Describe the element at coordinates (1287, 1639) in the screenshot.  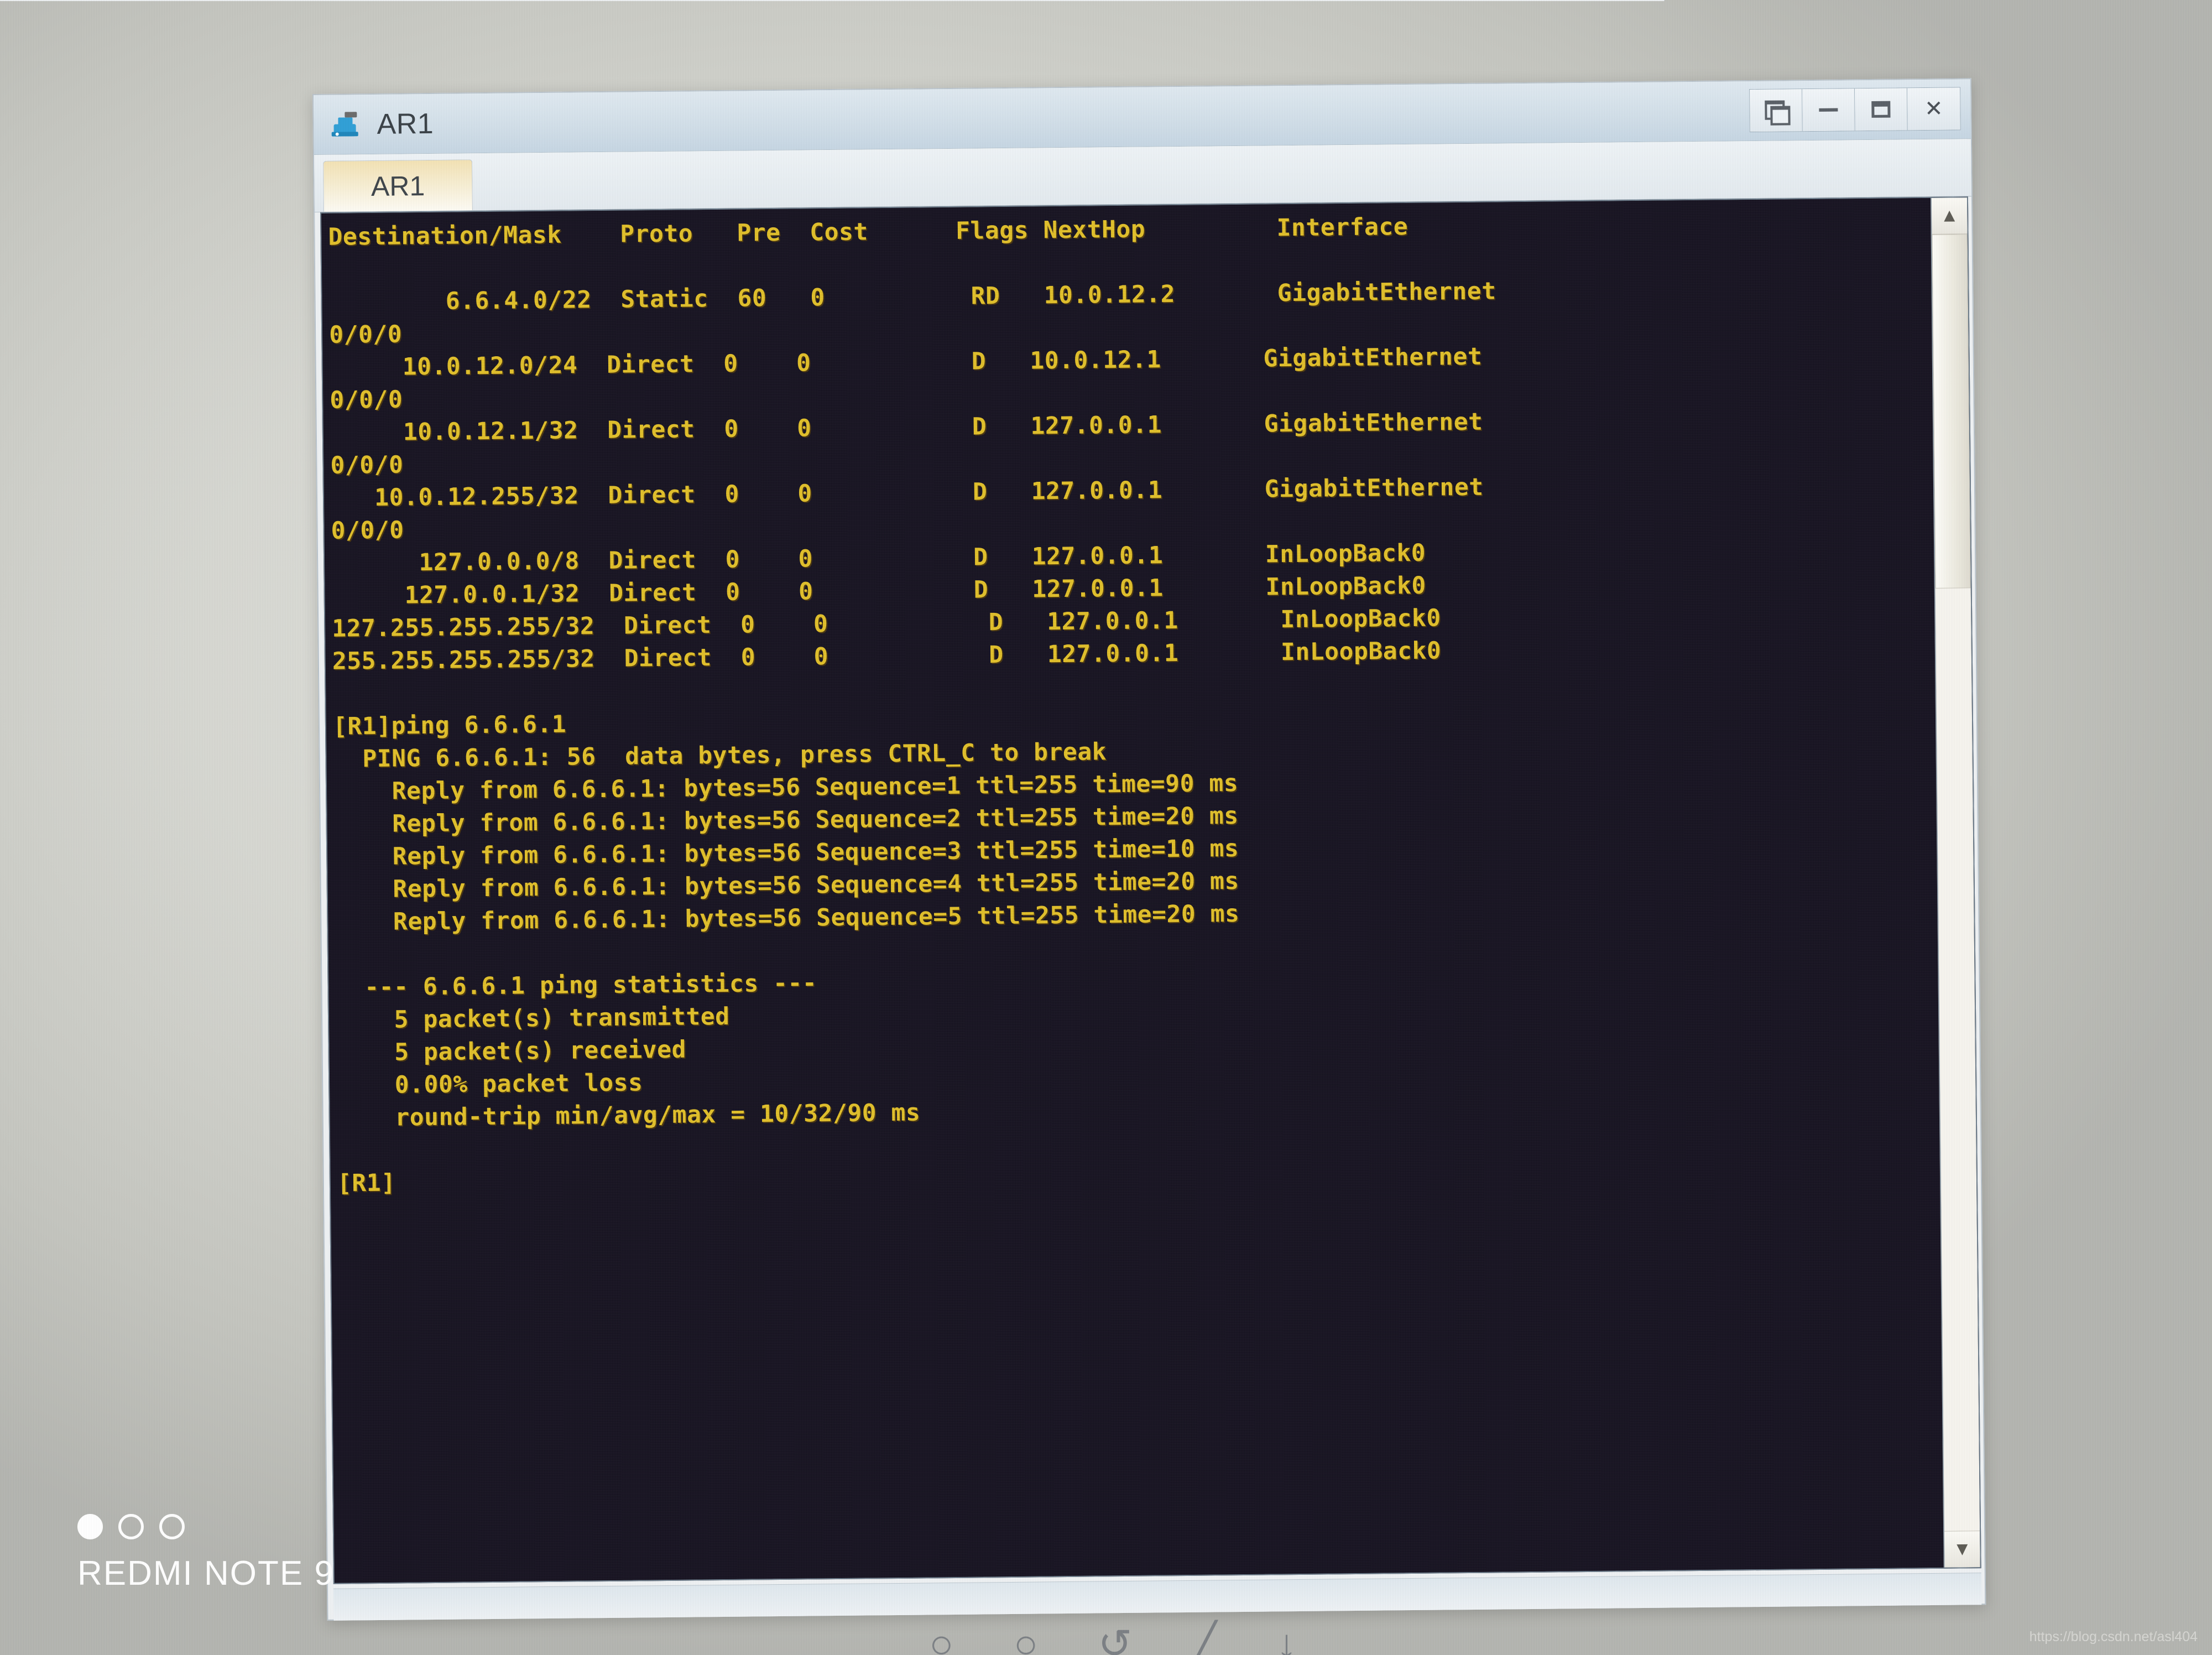
I see `download-icon: ↓` at that location.